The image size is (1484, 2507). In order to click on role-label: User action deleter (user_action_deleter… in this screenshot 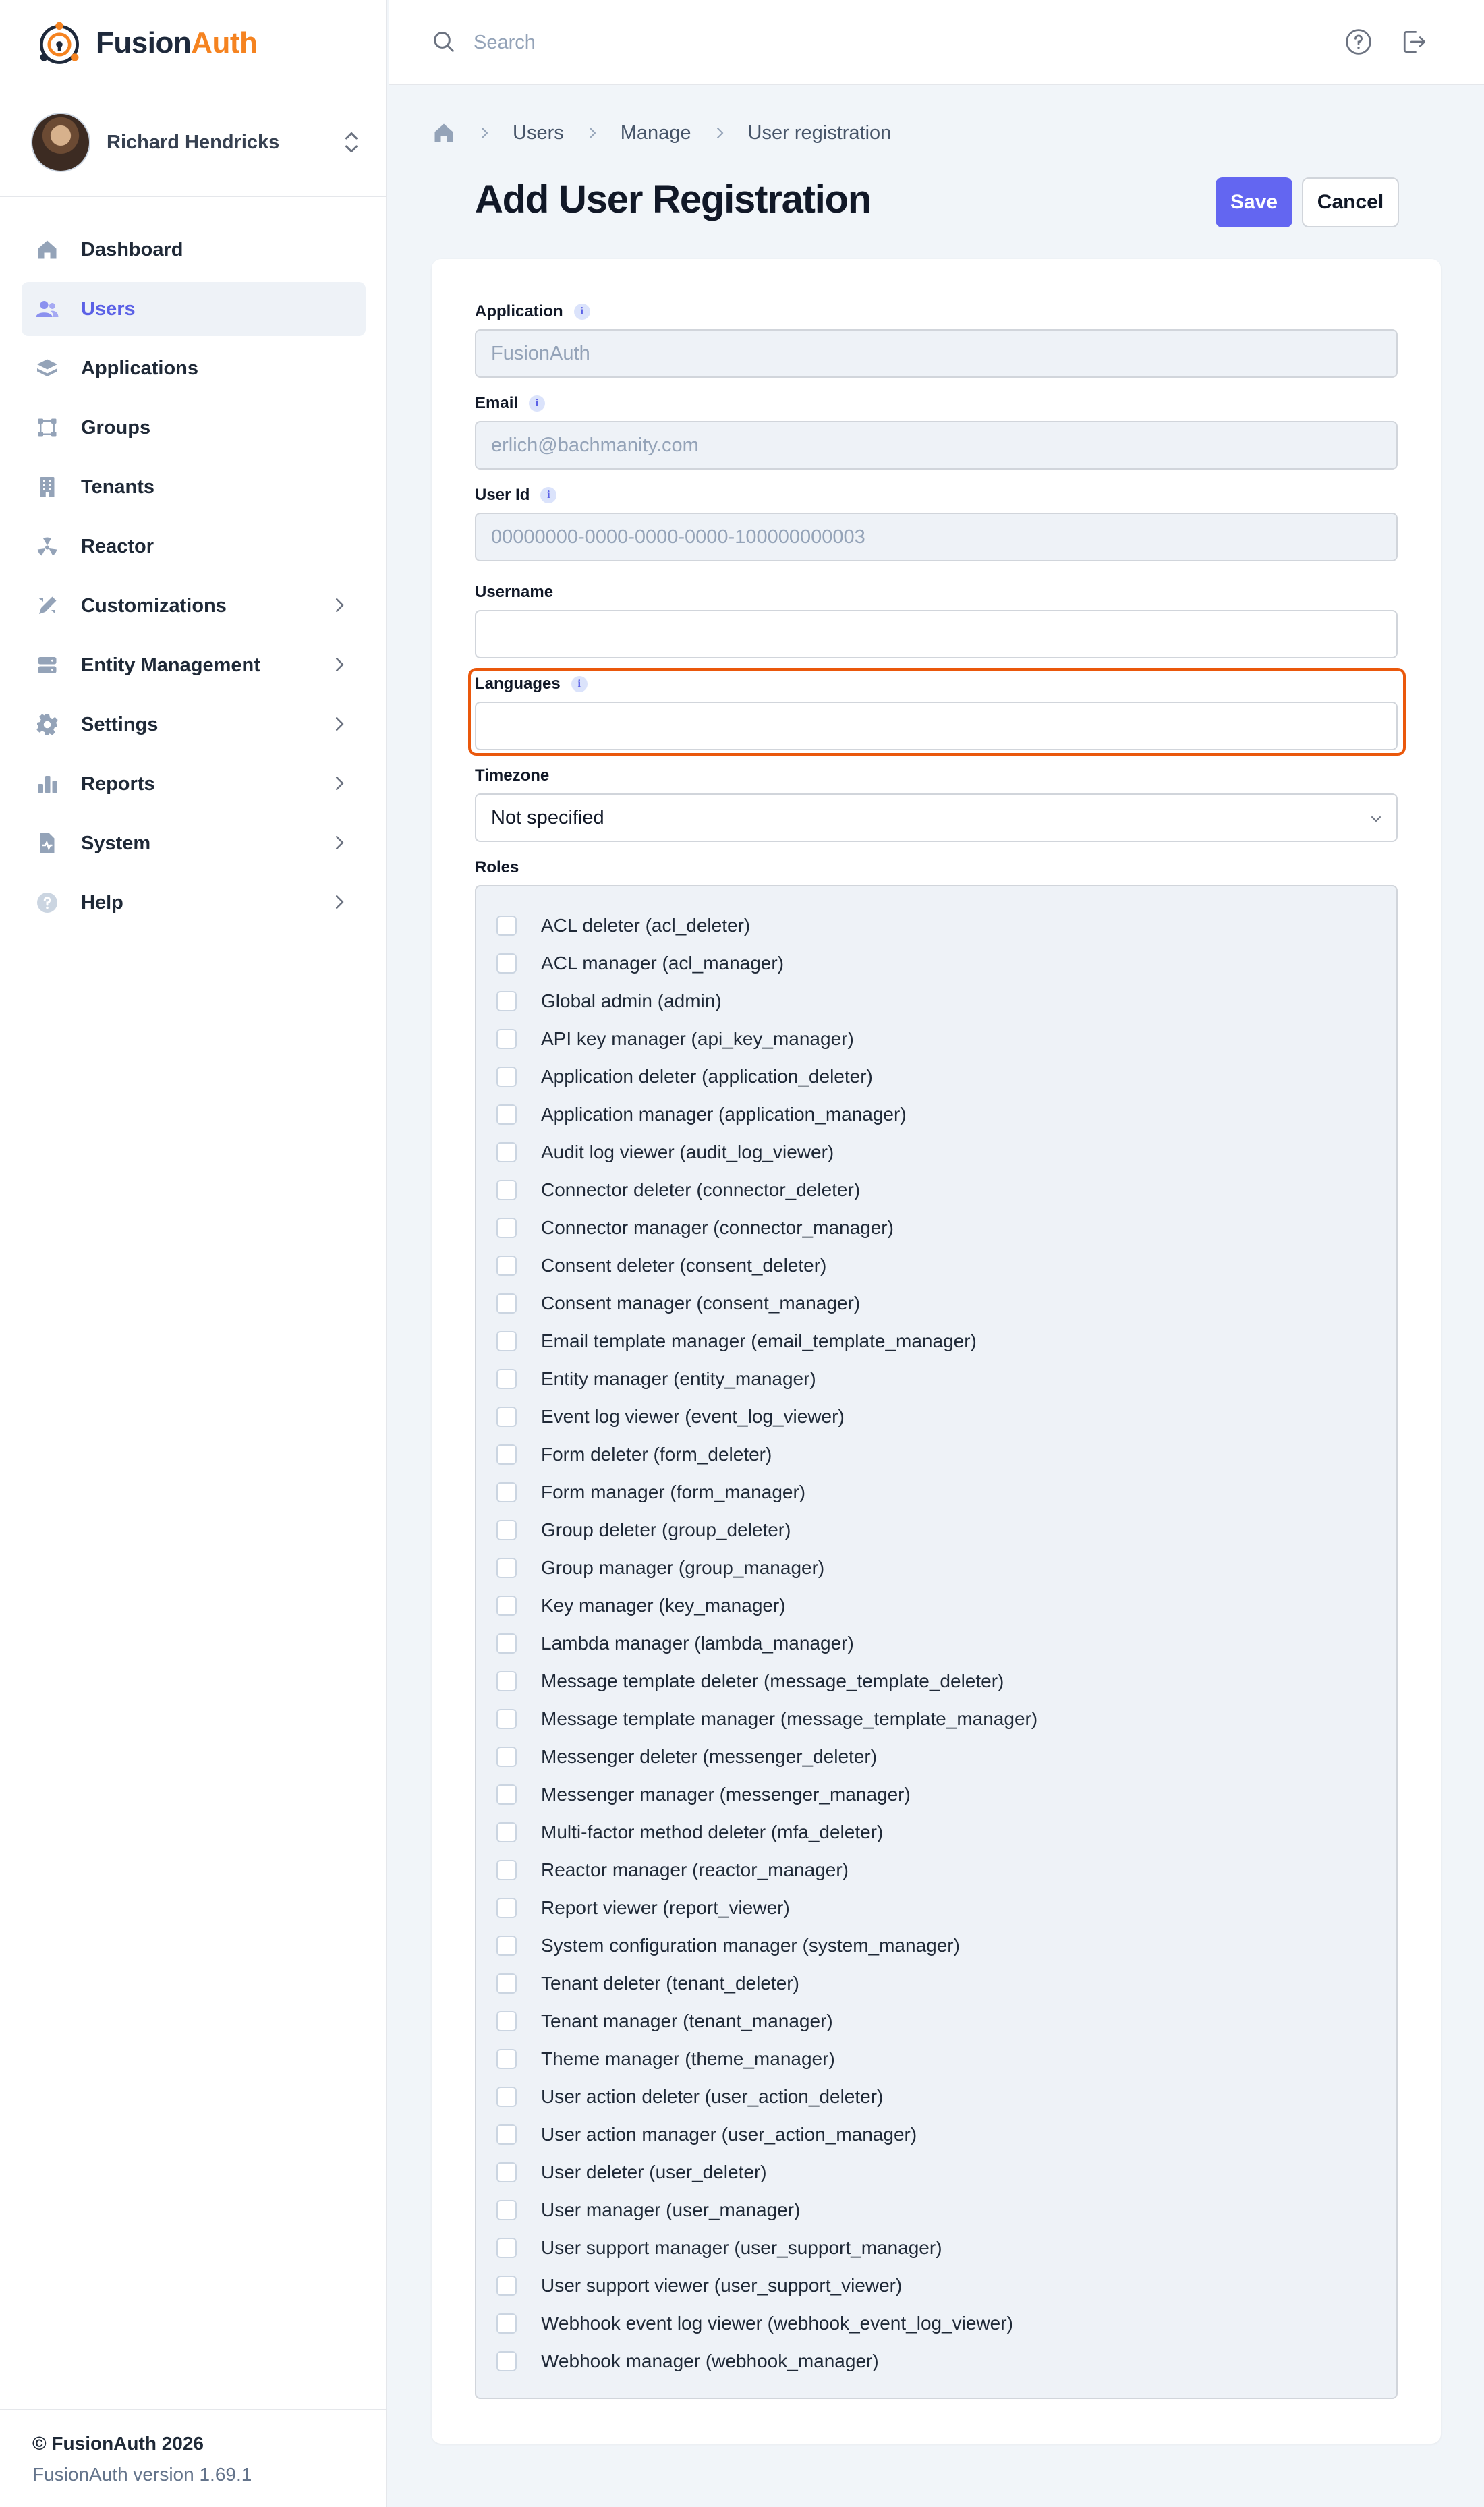, I will do `click(712, 2097)`.